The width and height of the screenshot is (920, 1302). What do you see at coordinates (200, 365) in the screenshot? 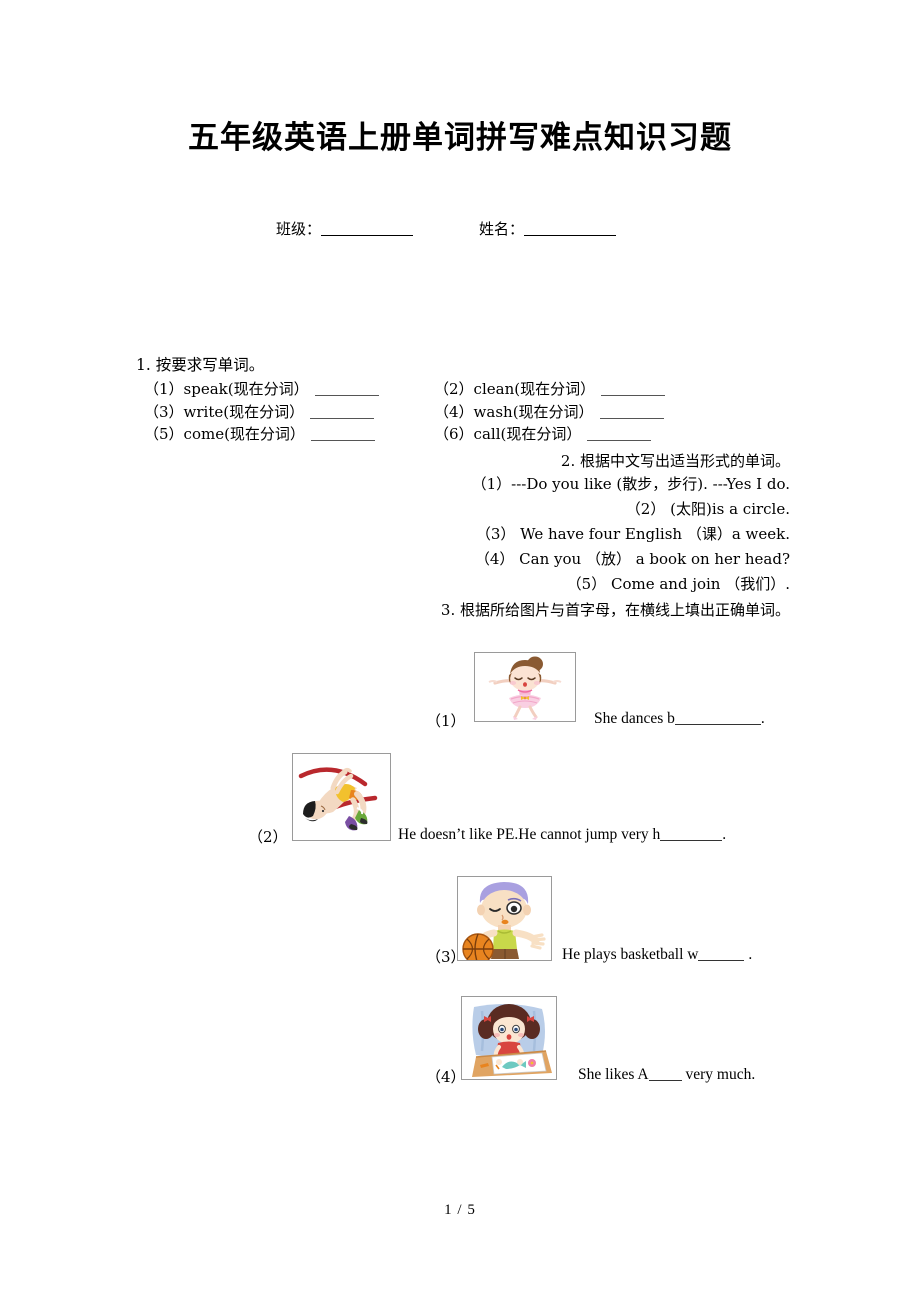
I see `section-1-heading: 1. 按要求写单词。` at bounding box center [200, 365].